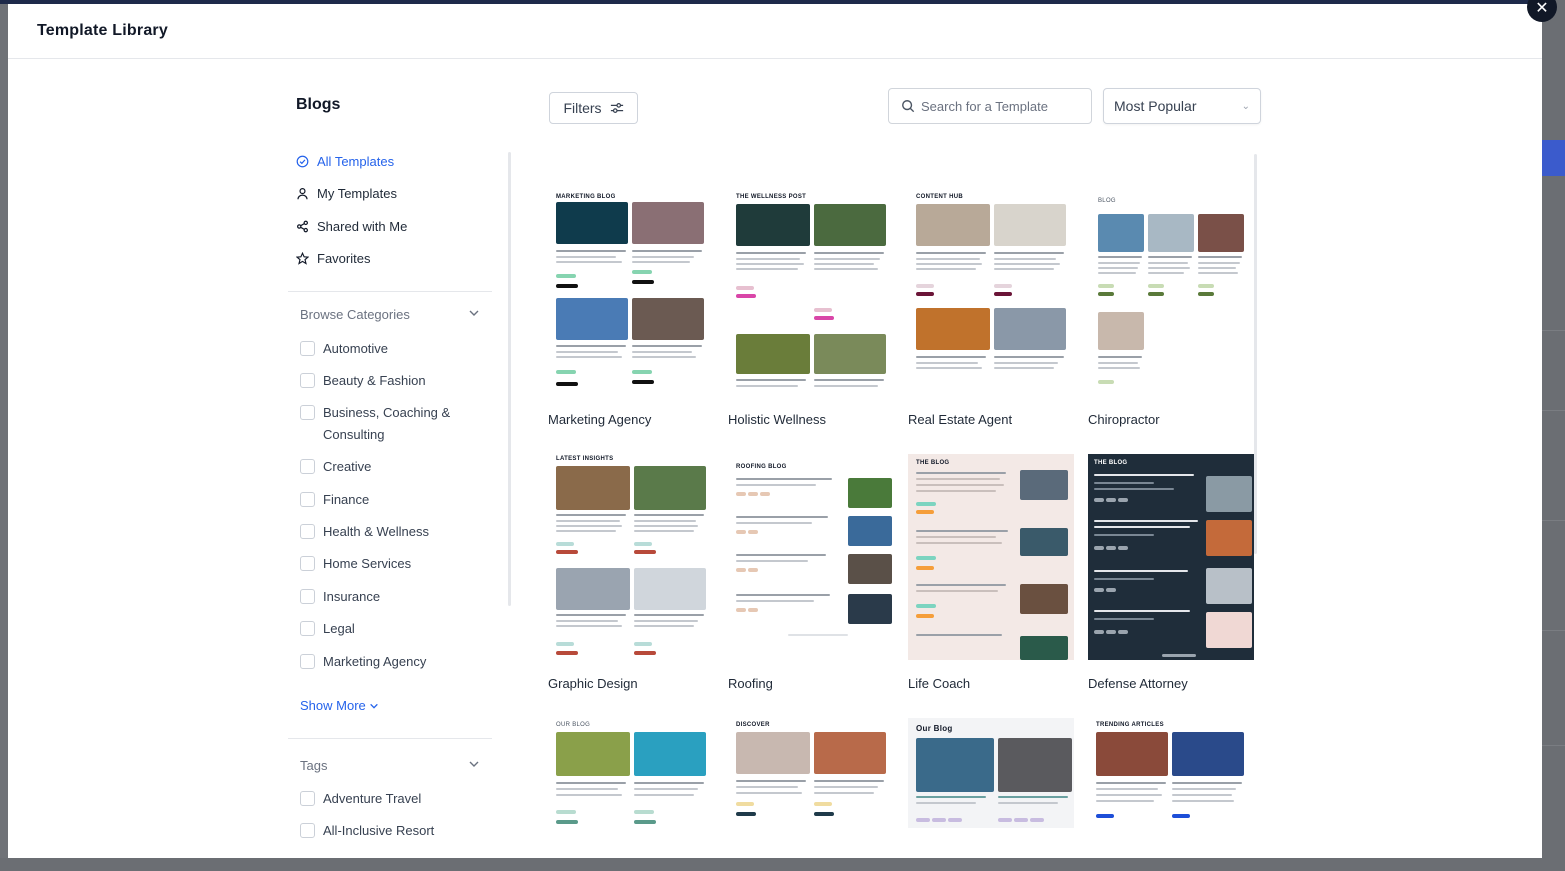  What do you see at coordinates (375, 661) in the screenshot?
I see `category-label: Marketing Agency` at bounding box center [375, 661].